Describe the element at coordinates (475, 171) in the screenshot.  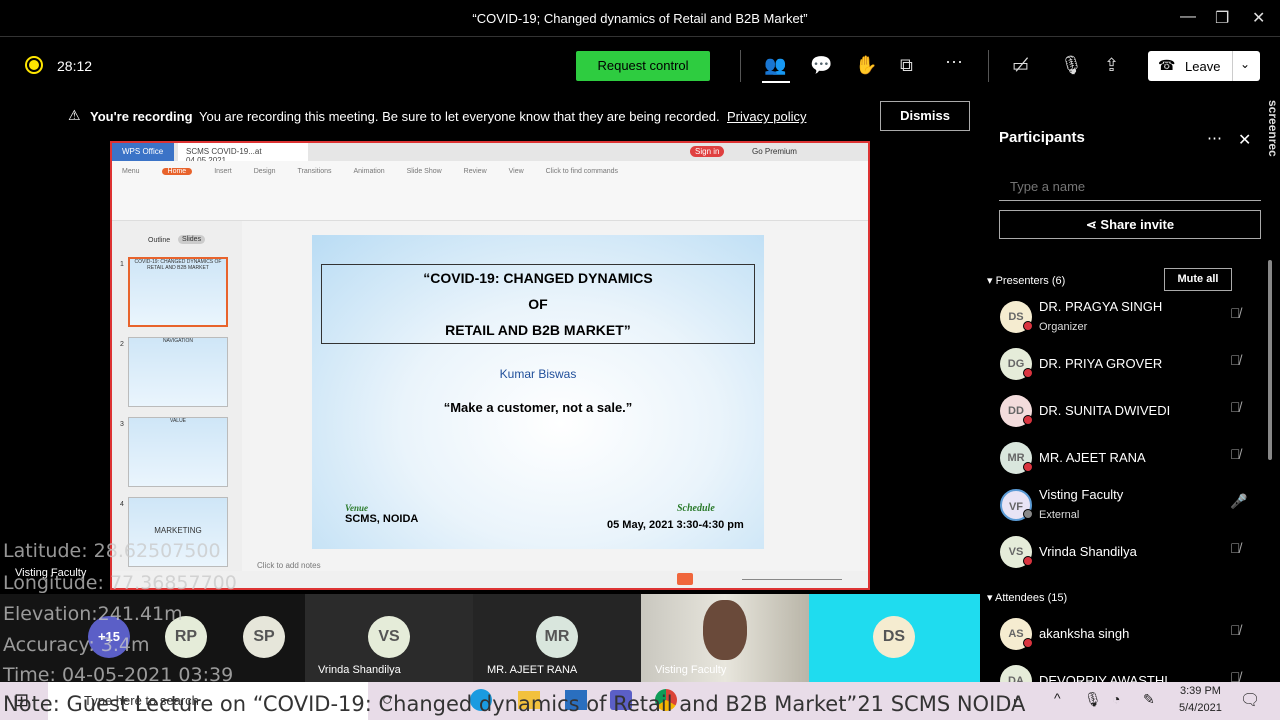
I see `menu-tab: Review` at that location.